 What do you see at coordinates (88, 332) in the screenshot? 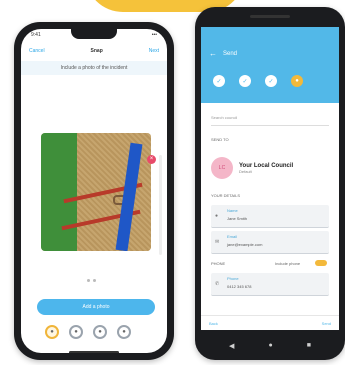
I see `ios-step-indicator: ● ● ● ●` at bounding box center [88, 332].